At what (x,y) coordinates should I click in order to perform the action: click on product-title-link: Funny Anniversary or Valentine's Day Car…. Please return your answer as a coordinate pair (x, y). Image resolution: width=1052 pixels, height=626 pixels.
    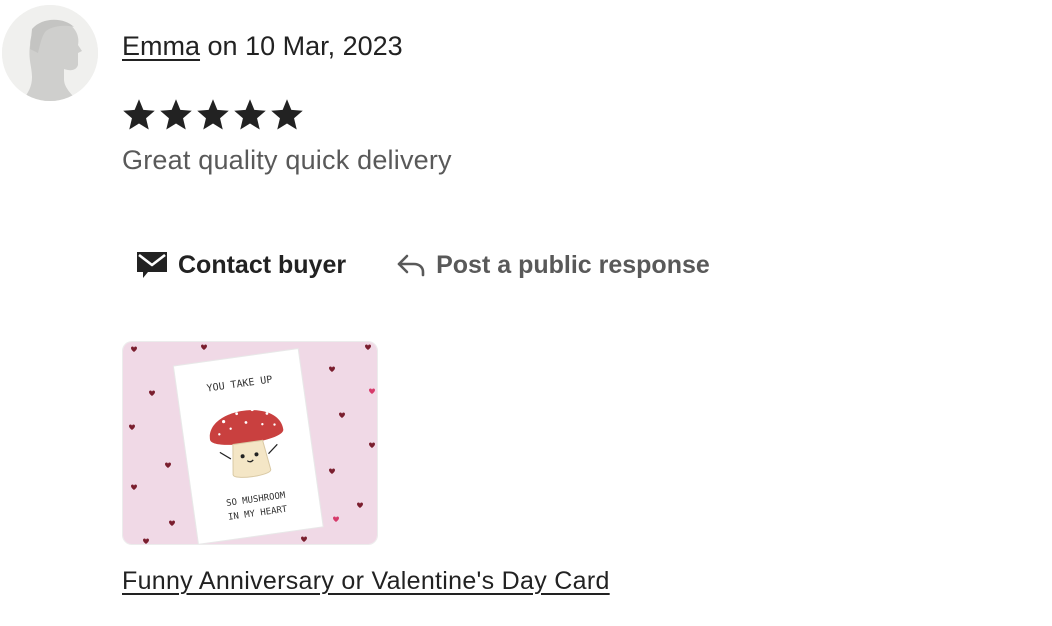
    Looking at the image, I should click on (366, 581).